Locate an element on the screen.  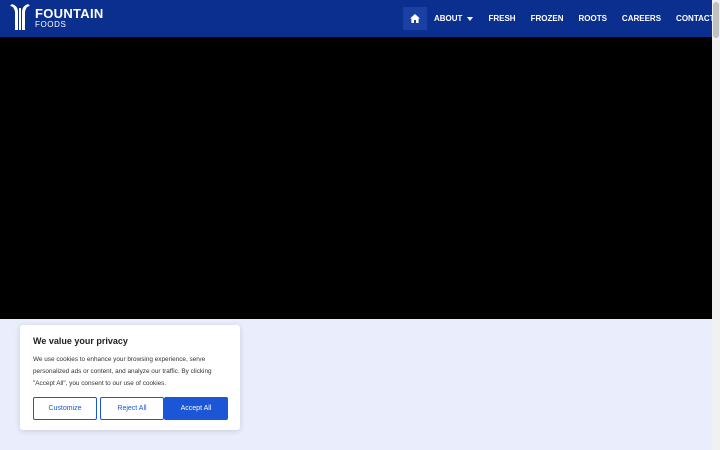
fountain-logo-icon is located at coordinates (20, 17).